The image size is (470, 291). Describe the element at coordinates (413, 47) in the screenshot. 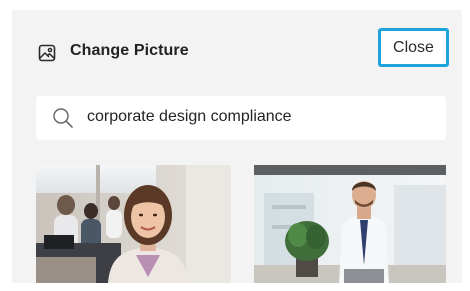

I see `close-button: Close` at that location.